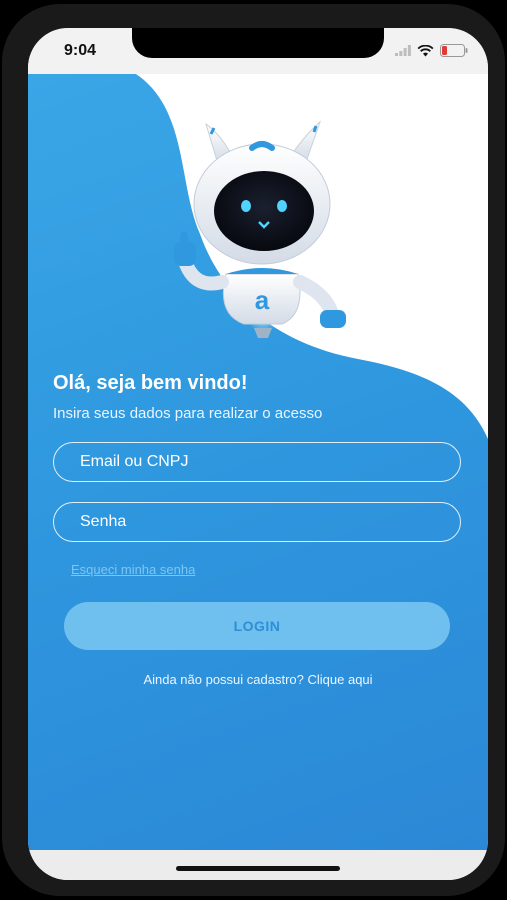 Image resolution: width=507 pixels, height=900 pixels. I want to click on device-notch, so click(258, 43).